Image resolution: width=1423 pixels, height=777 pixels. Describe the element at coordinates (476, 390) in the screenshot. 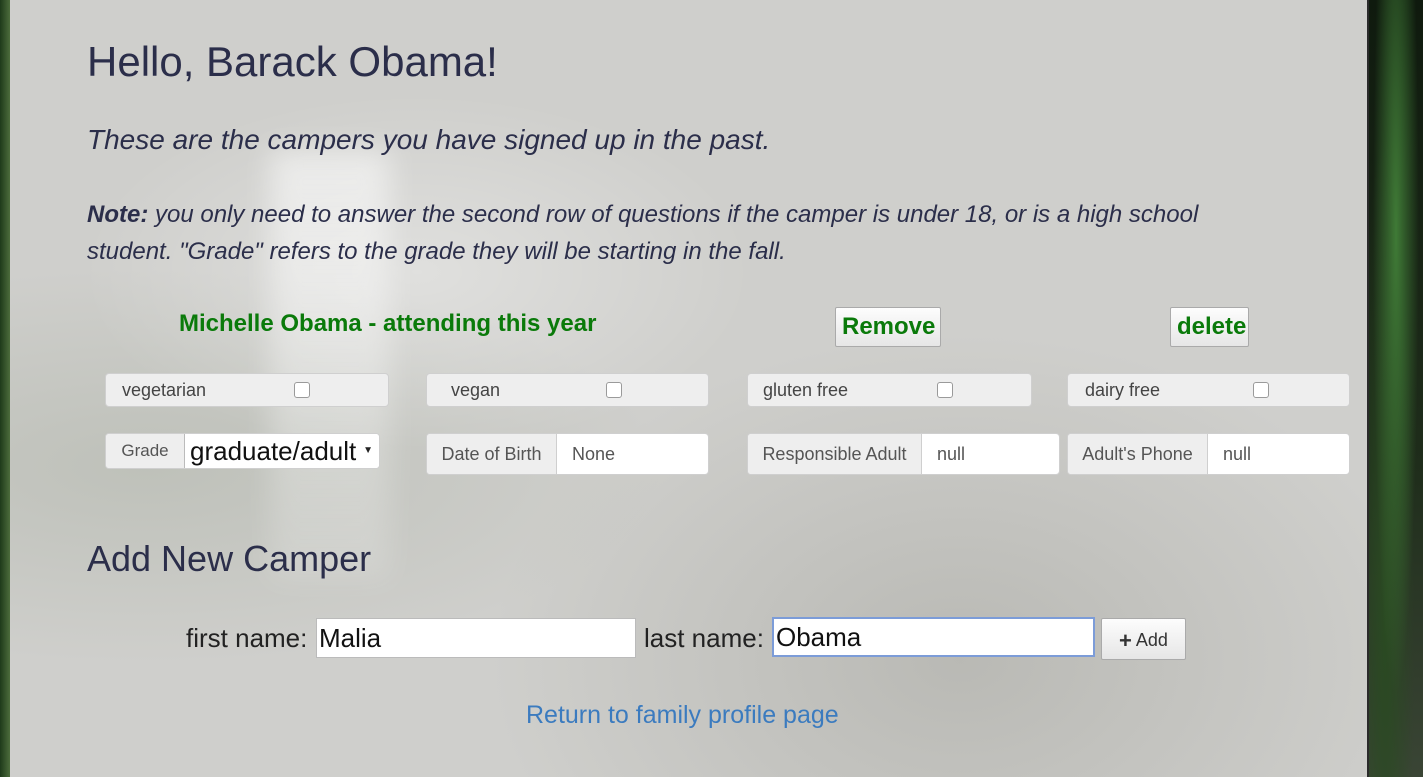

I see `diet-vegan-label: vegan` at that location.